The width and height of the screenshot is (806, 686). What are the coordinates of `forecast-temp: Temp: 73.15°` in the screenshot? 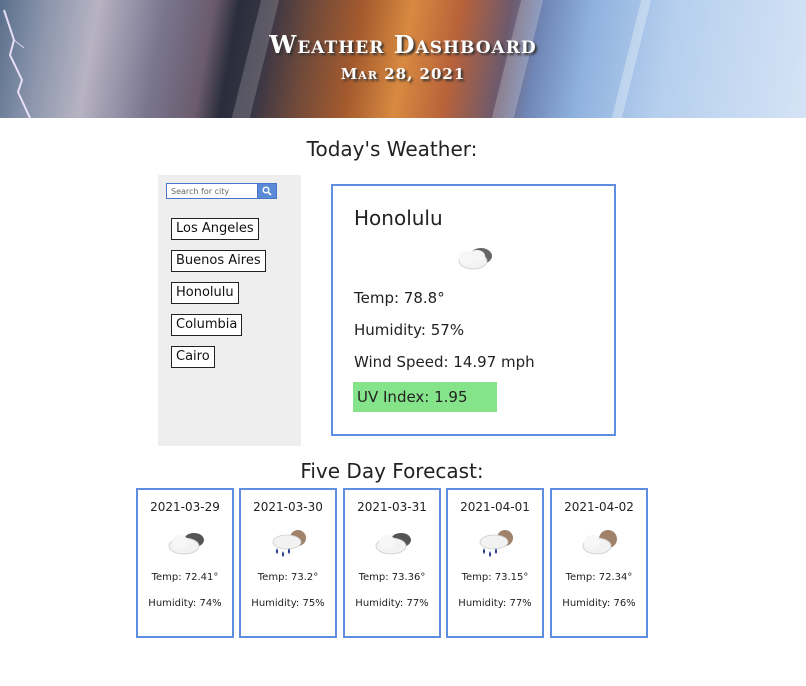 It's located at (495, 577).